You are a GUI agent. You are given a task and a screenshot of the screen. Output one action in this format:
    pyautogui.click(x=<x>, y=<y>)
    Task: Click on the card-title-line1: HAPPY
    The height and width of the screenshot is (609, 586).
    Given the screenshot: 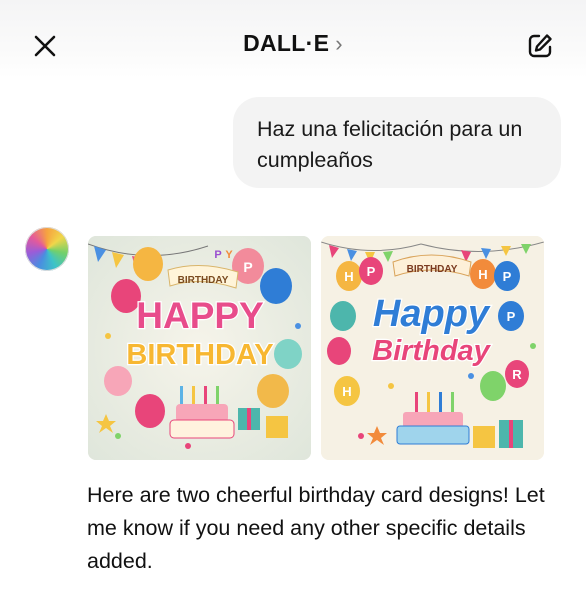 What is the action you would take?
    pyautogui.click(x=200, y=315)
    